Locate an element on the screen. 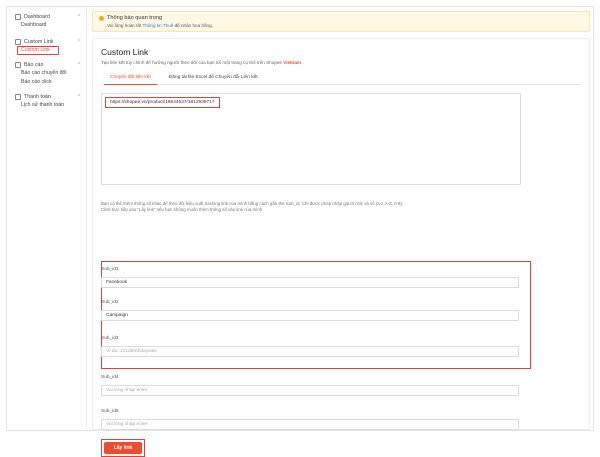  sidebar-head-payment: Thanh toán ^ is located at coordinates (50, 97).